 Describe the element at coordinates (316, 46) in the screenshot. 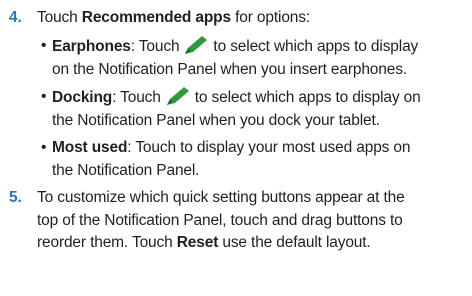

I see `earphones-line1-rest: to select which apps to display` at that location.